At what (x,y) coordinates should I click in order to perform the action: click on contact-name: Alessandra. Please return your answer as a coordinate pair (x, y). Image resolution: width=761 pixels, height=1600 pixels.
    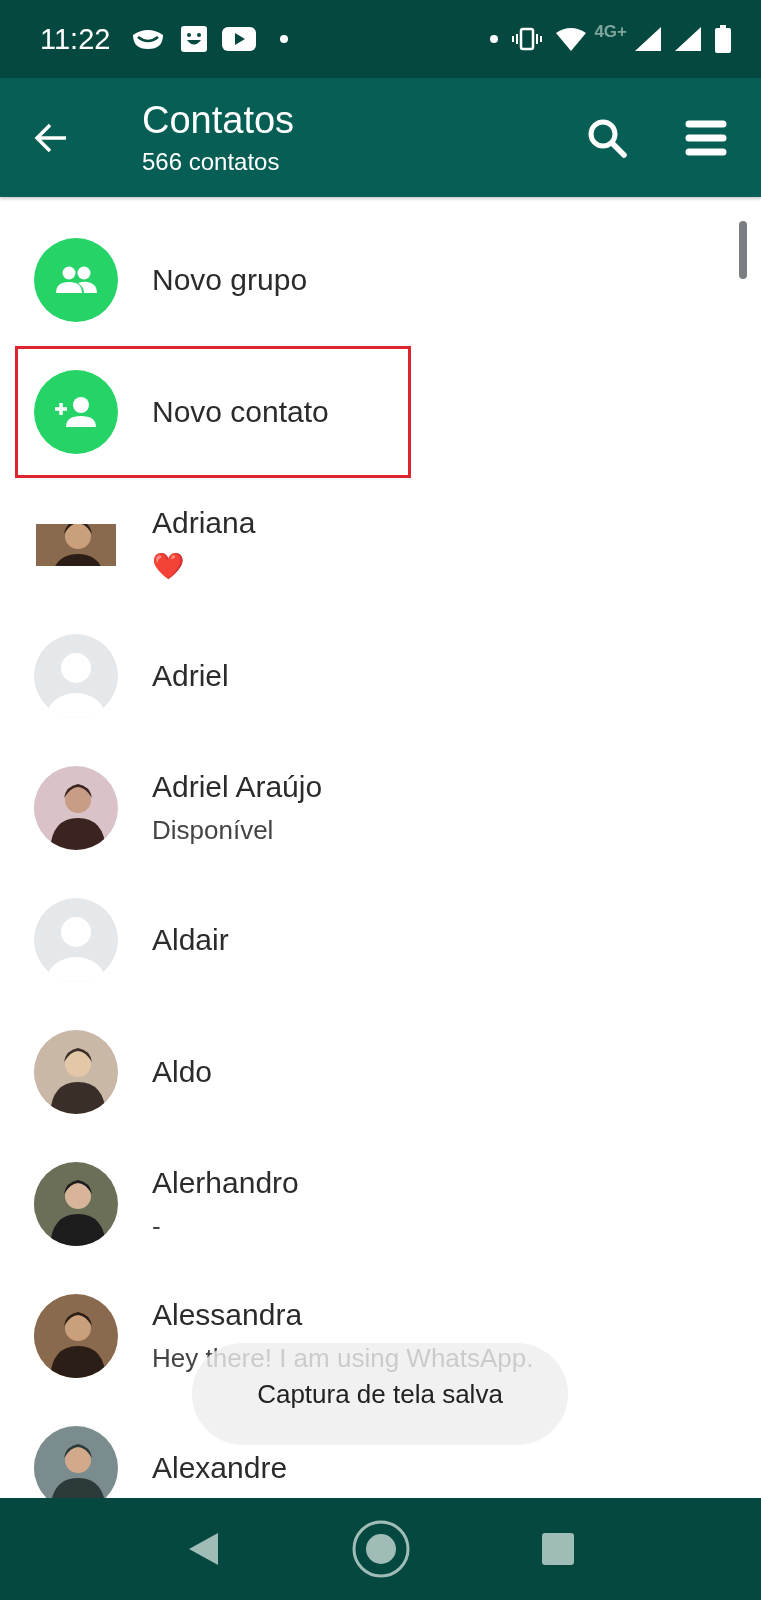
    Looking at the image, I should click on (228, 1315).